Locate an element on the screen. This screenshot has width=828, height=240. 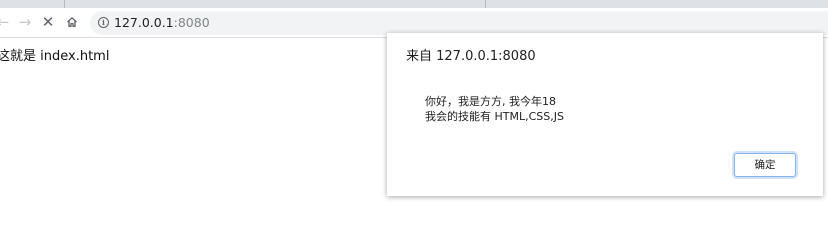
close-icon: ✕ is located at coordinates (48, 22).